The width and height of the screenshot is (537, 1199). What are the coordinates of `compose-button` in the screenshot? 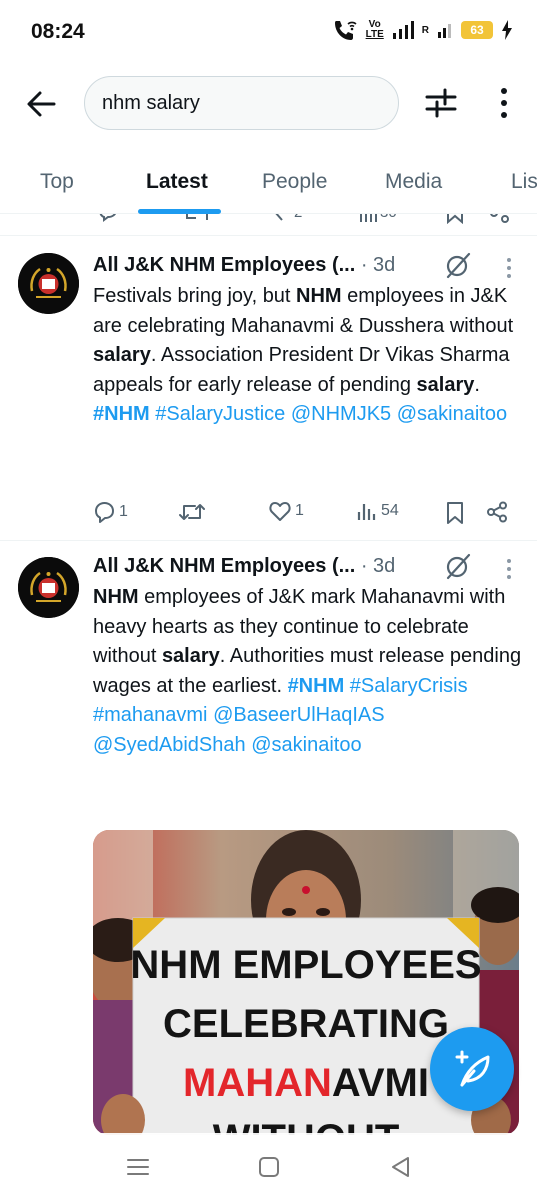 It's located at (472, 1069).